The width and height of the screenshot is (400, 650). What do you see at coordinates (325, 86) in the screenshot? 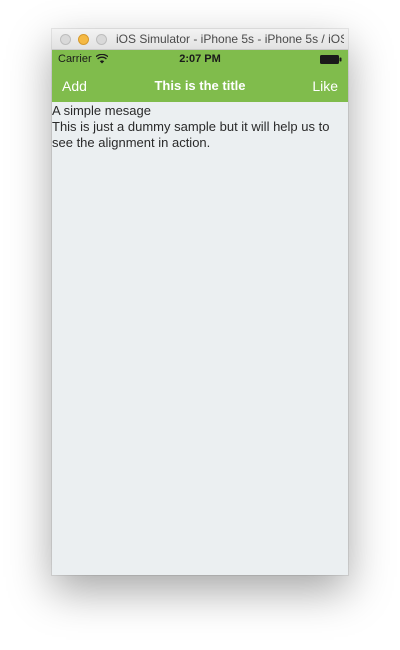
I see `like-button: Like` at bounding box center [325, 86].